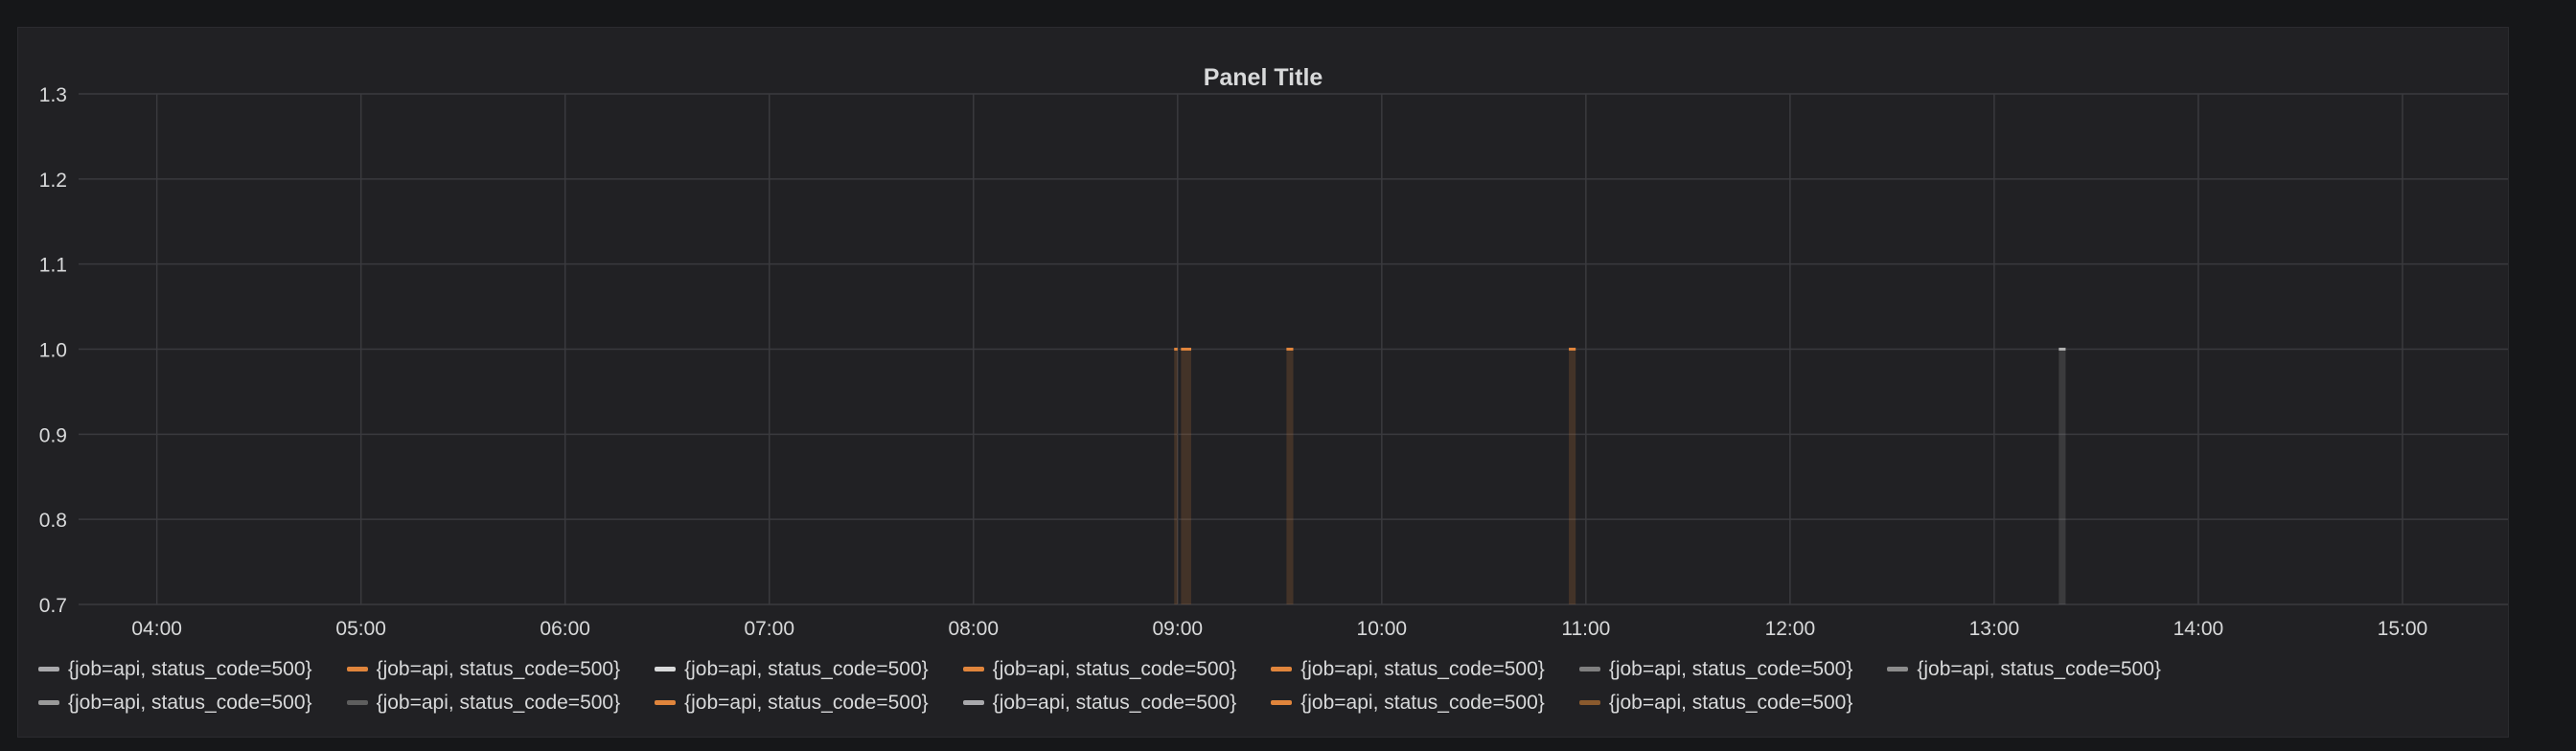  Describe the element at coordinates (1585, 629) in the screenshot. I see `x-tick-label: 11:00` at that location.